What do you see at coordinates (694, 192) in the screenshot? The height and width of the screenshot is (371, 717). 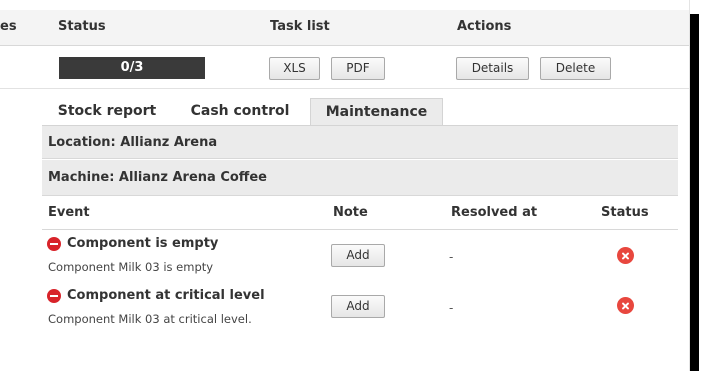 I see `scrollbar-thumb` at bounding box center [694, 192].